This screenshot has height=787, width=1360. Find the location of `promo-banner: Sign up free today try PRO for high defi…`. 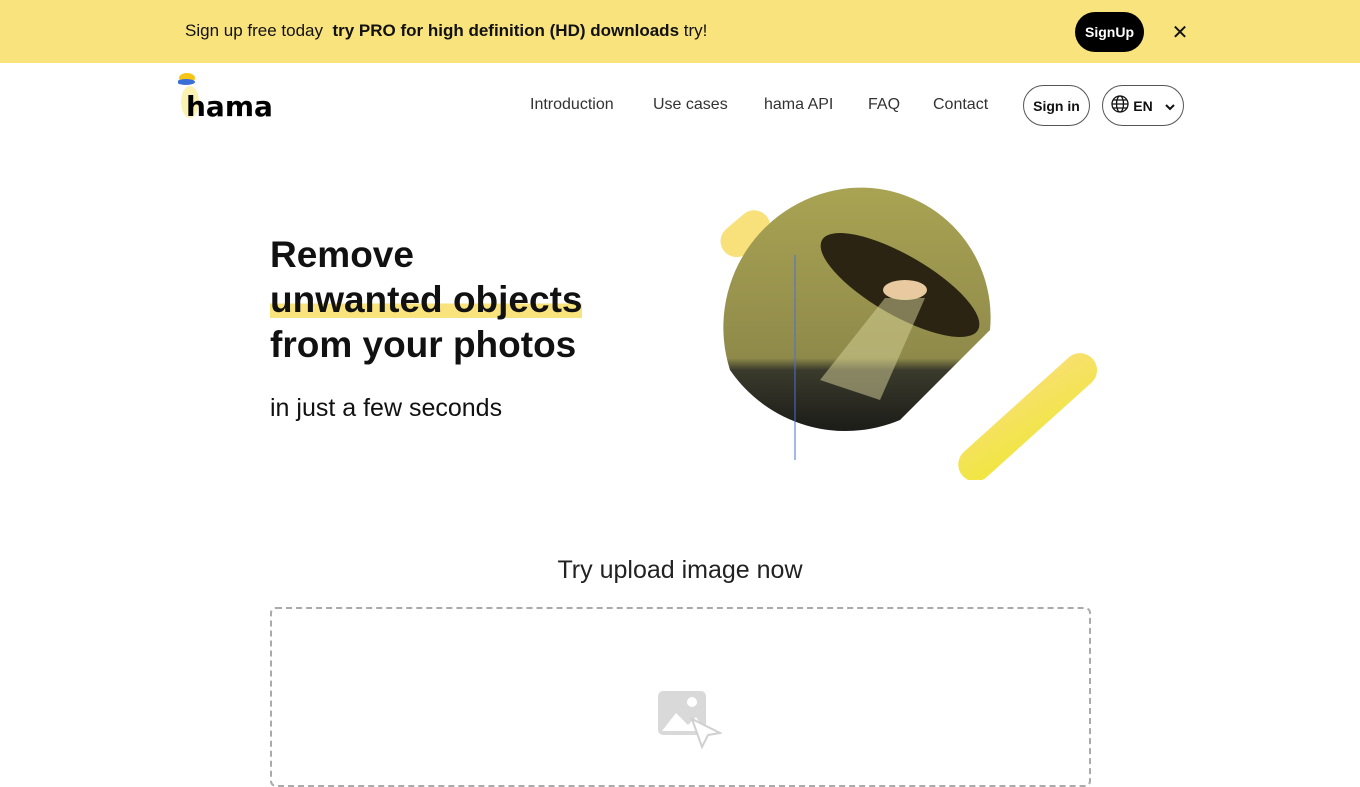

promo-banner: Sign up free today try PRO for high defi… is located at coordinates (680, 31).